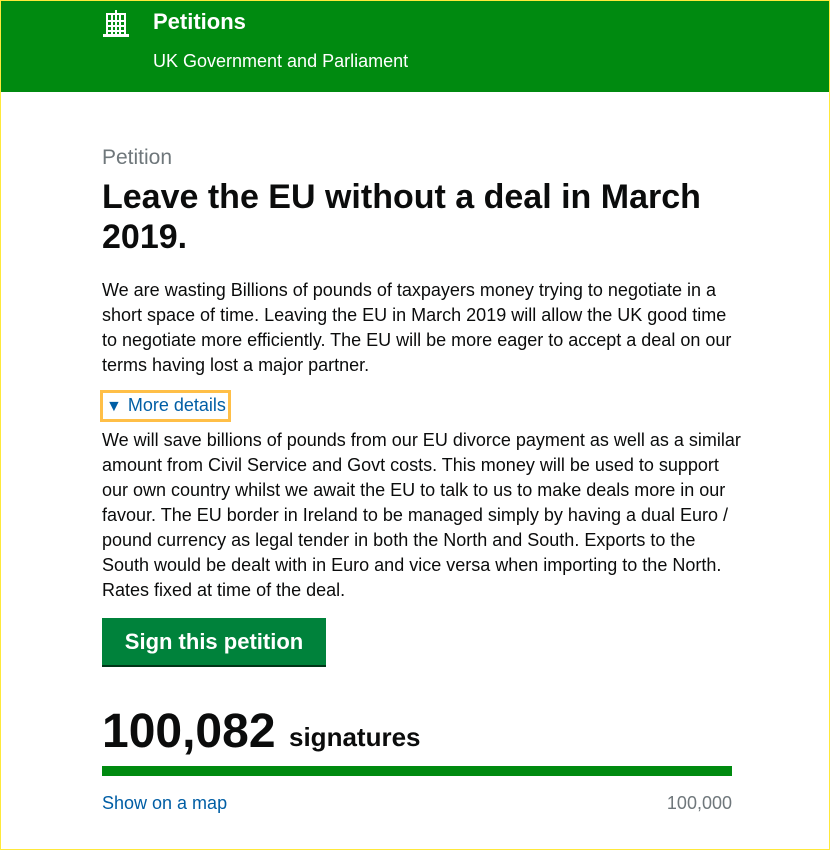 This screenshot has height=850, width=830. Describe the element at coordinates (355, 737) in the screenshot. I see `signature-count-label: signatures` at that location.